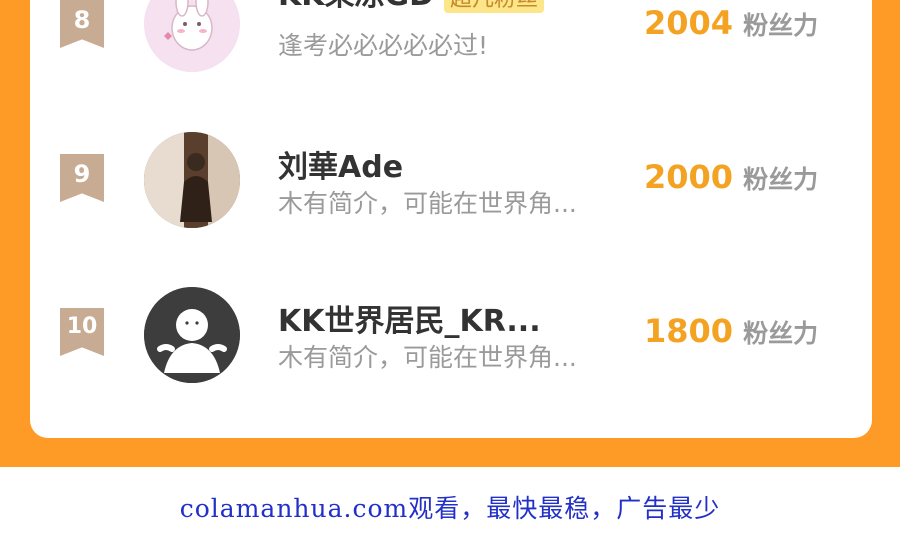  Describe the element at coordinates (82, 332) in the screenshot. I see `rank-badge: 10` at that location.